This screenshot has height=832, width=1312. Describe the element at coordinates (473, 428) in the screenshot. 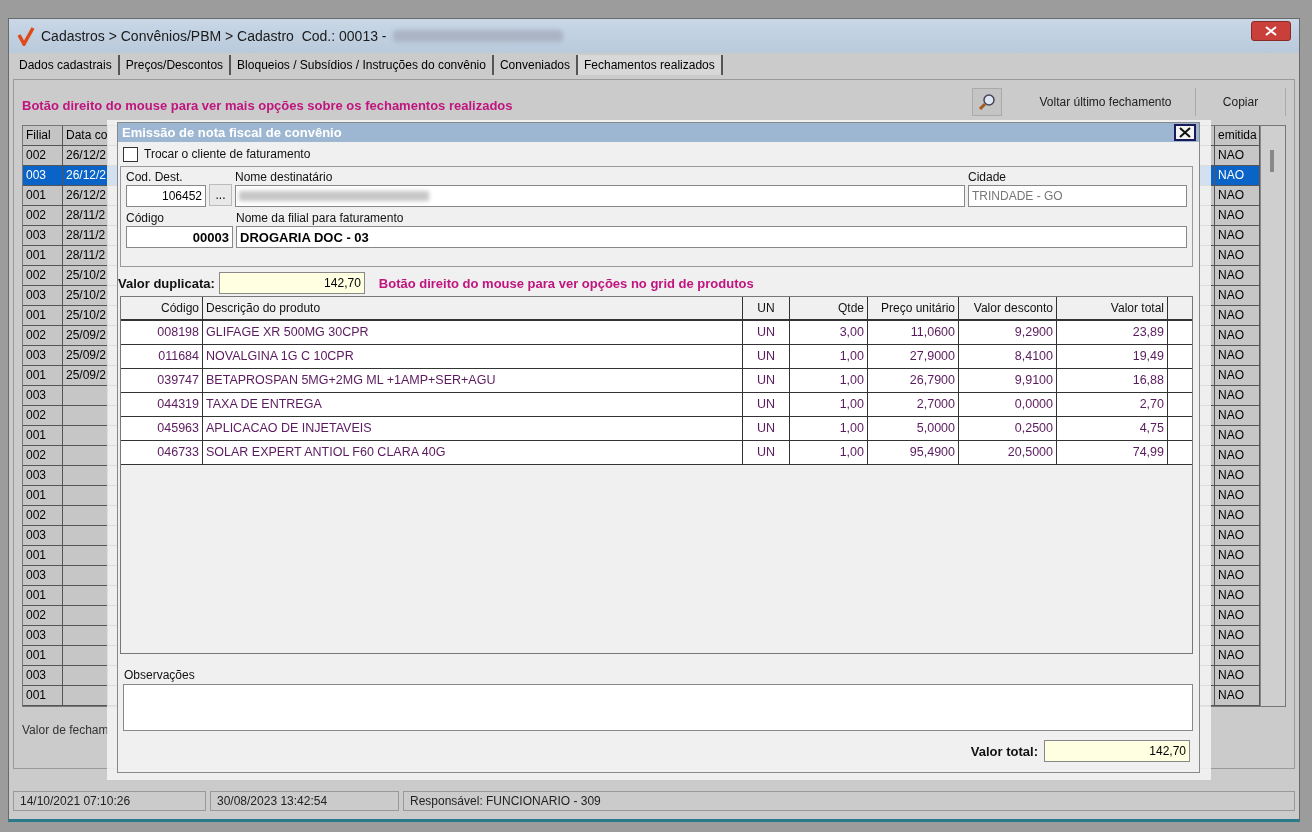

I see `table-cell: APLICACAO DE INJETAVEIS` at that location.